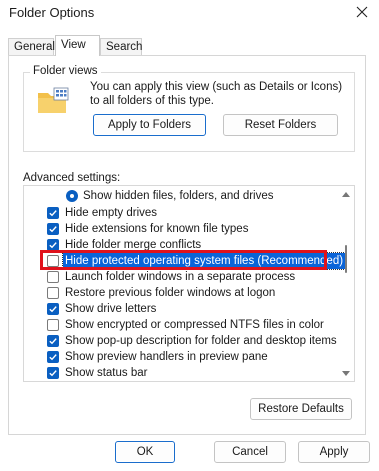 This screenshot has height=471, width=379. I want to click on close-button, so click(362, 12).